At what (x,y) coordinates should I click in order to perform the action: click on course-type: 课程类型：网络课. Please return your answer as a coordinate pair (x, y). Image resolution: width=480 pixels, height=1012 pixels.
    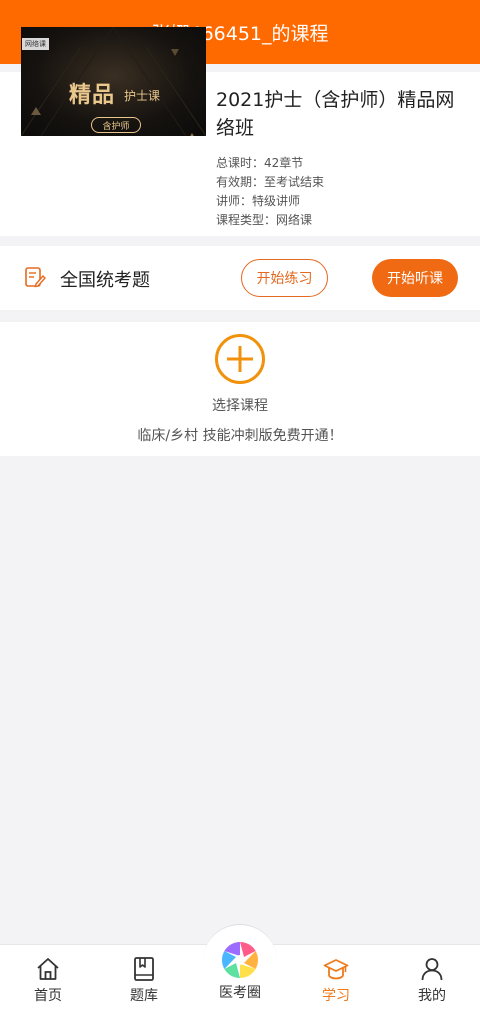
    Looking at the image, I should click on (264, 220).